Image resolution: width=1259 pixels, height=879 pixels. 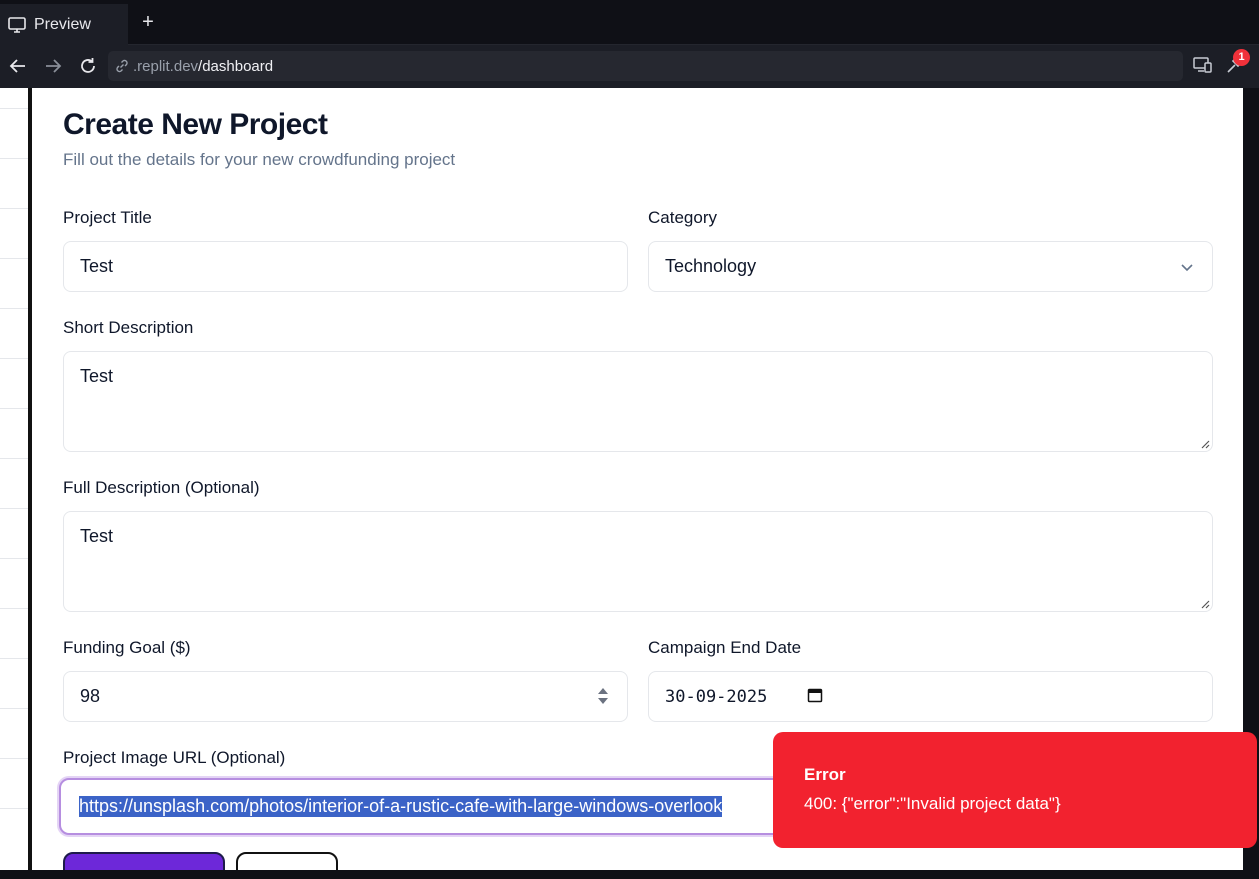 I want to click on page-background-list, so click(x=14, y=479).